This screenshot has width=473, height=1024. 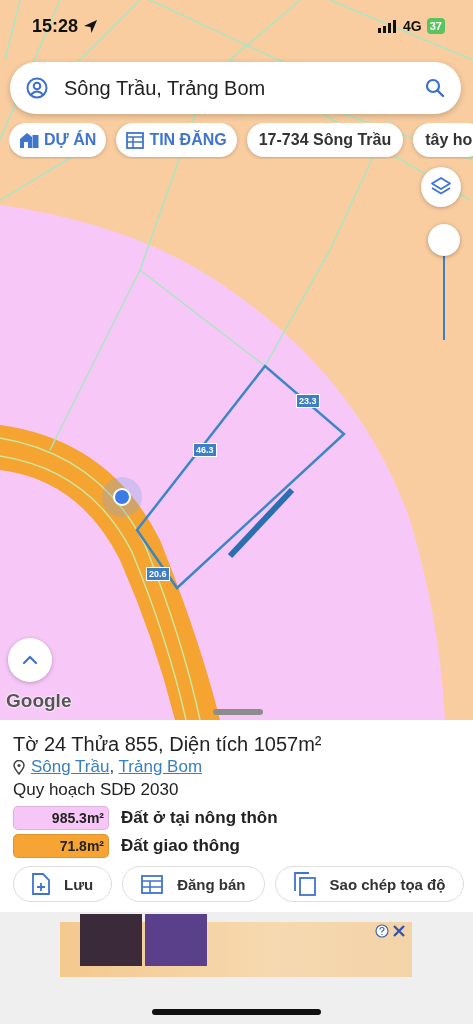 What do you see at coordinates (70, 766) in the screenshot?
I see `address-link: Sông Trầu` at bounding box center [70, 766].